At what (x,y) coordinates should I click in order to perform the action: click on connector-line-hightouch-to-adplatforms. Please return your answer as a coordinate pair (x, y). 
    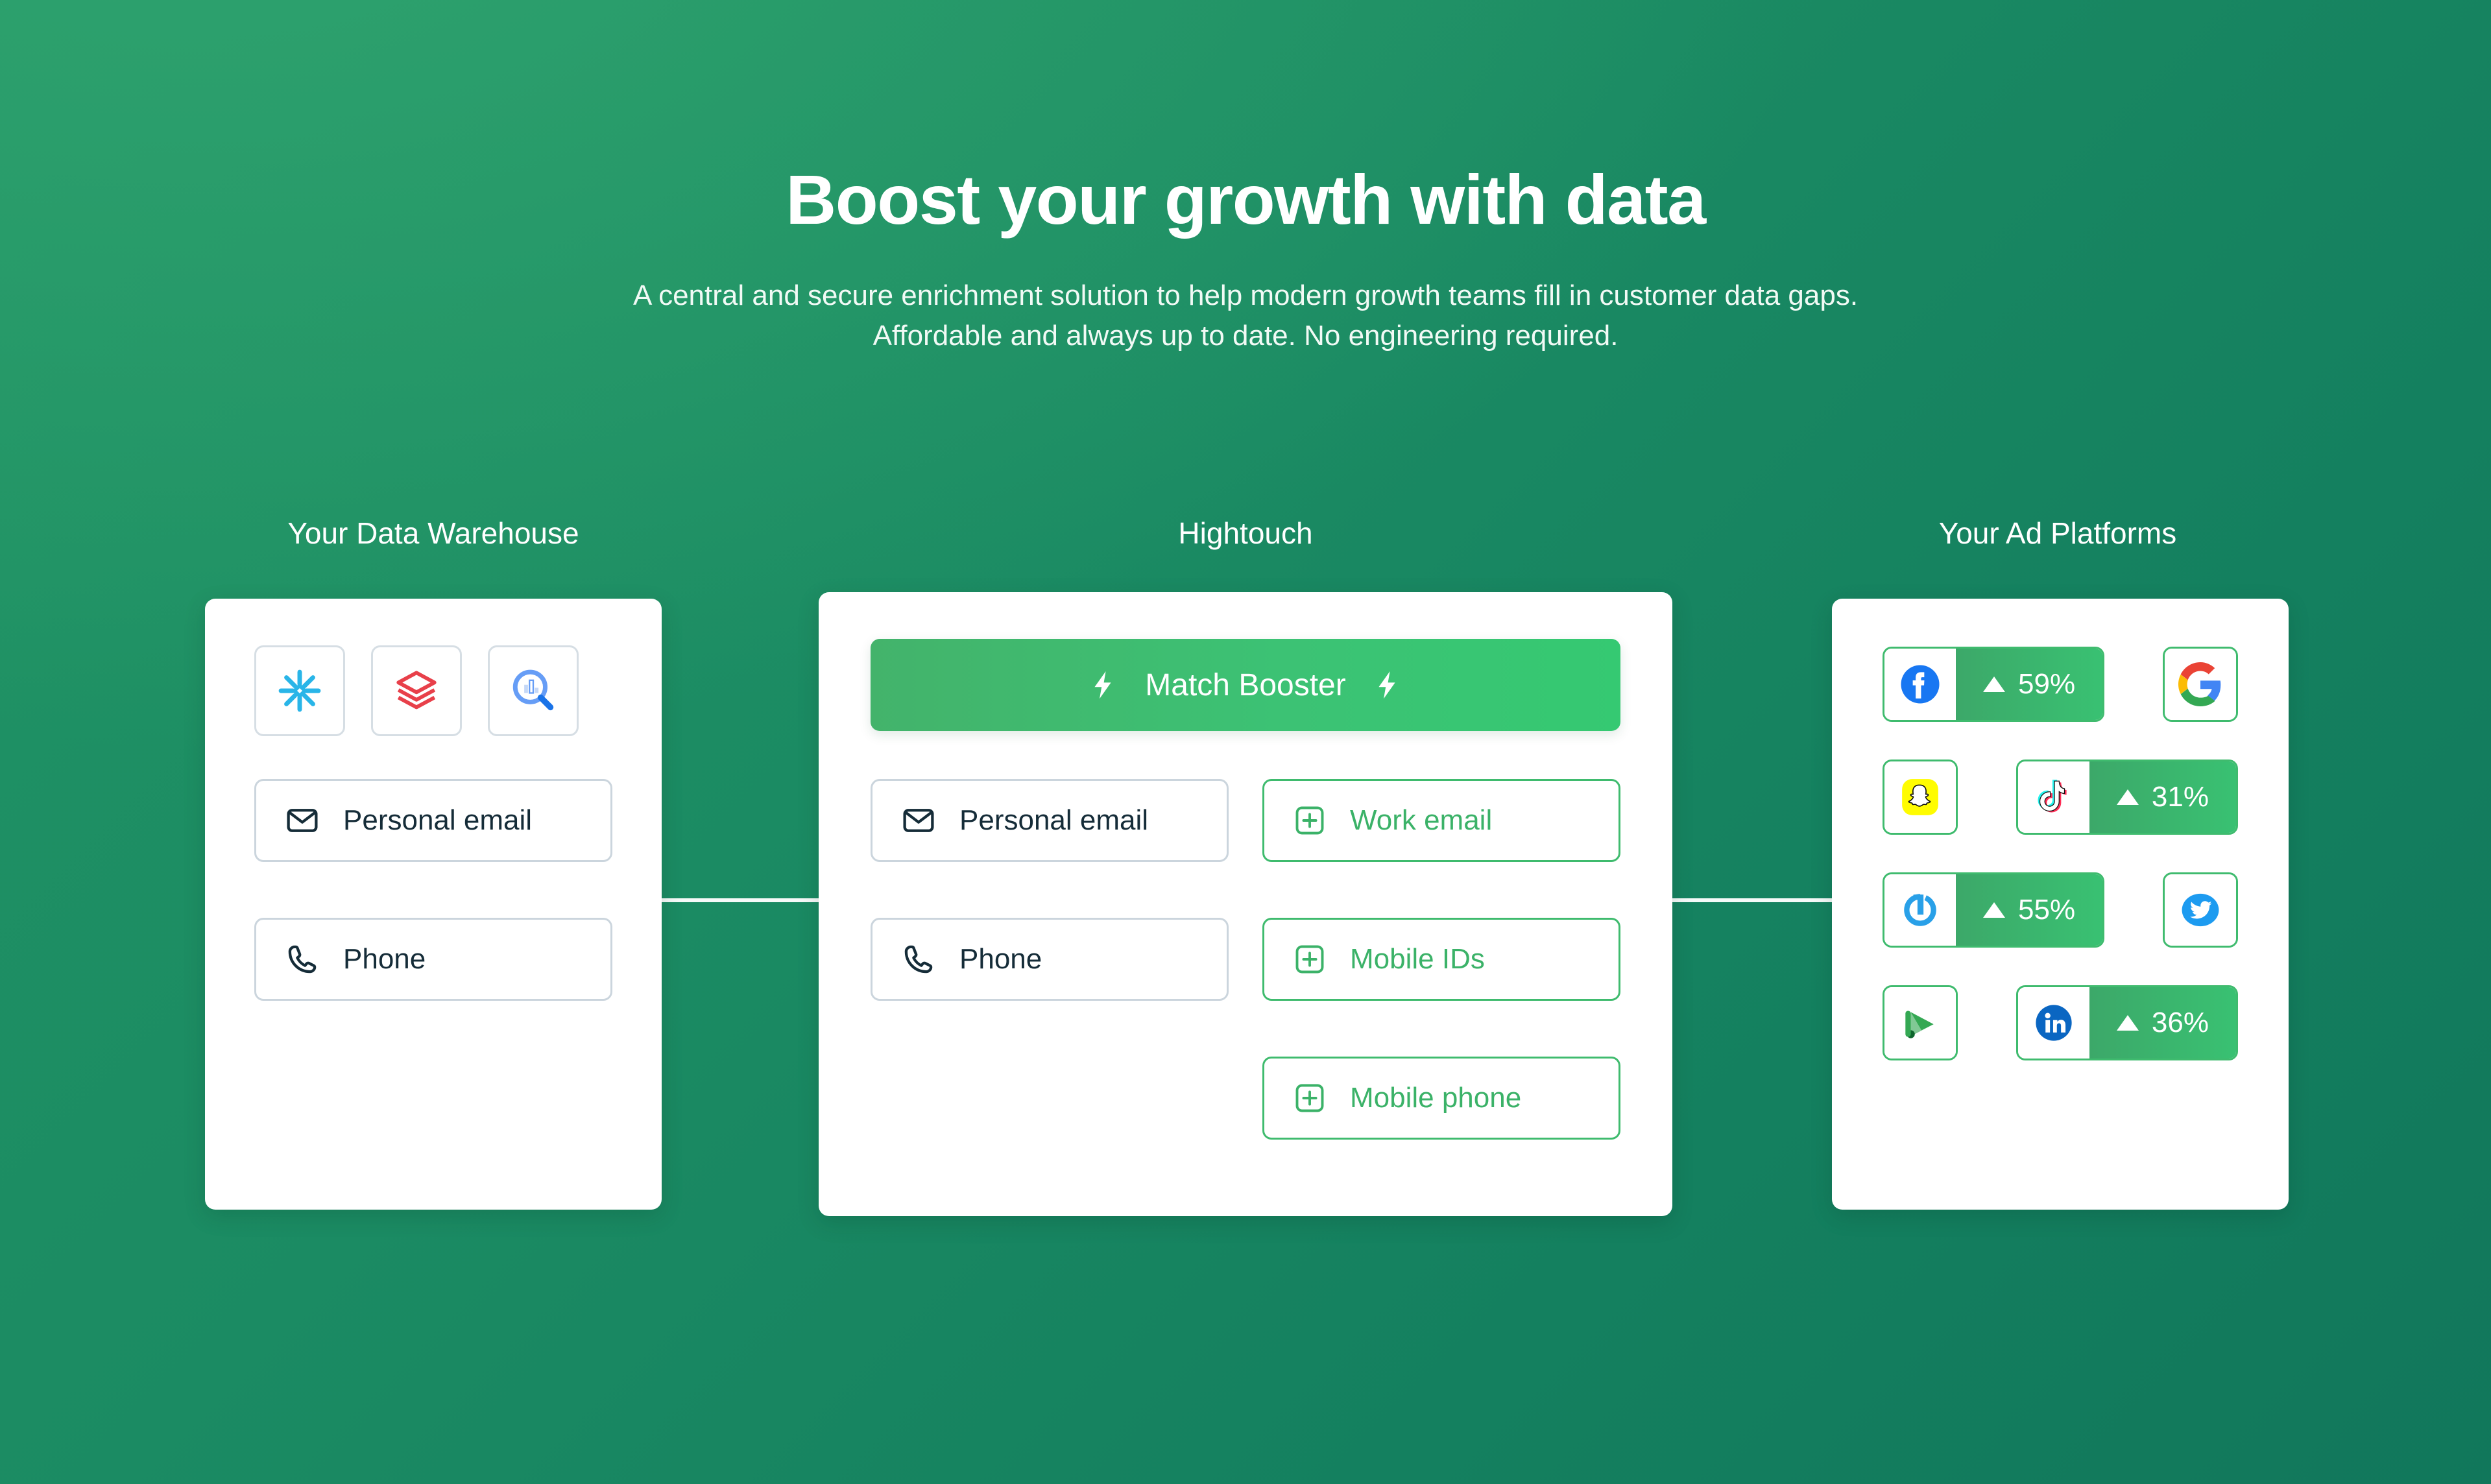
    Looking at the image, I should click on (1752, 900).